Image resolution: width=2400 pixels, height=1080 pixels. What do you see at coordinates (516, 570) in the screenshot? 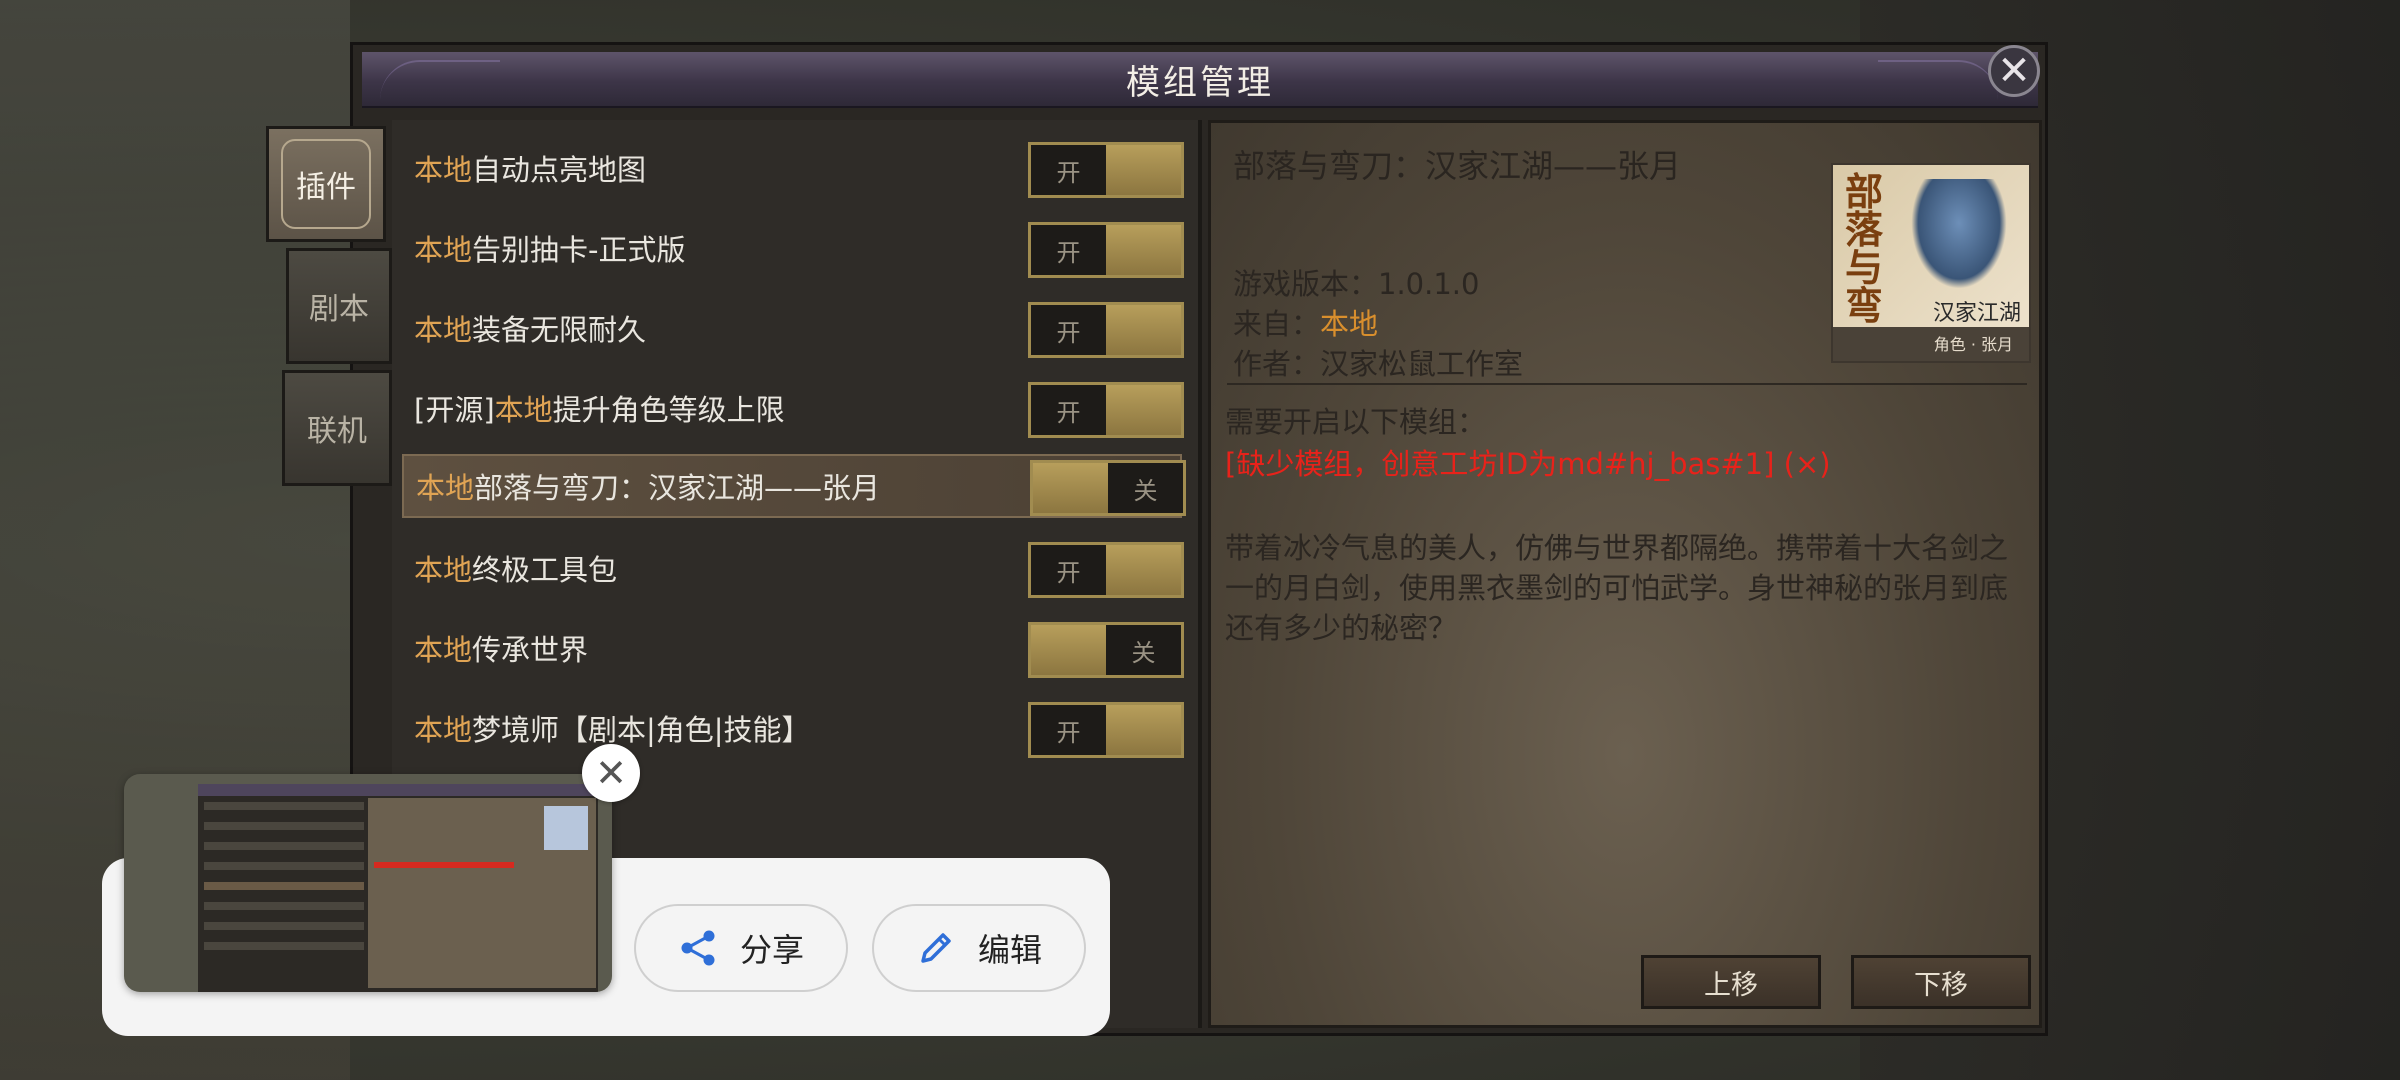
I see `mod-name: 本地终极工具包` at bounding box center [516, 570].